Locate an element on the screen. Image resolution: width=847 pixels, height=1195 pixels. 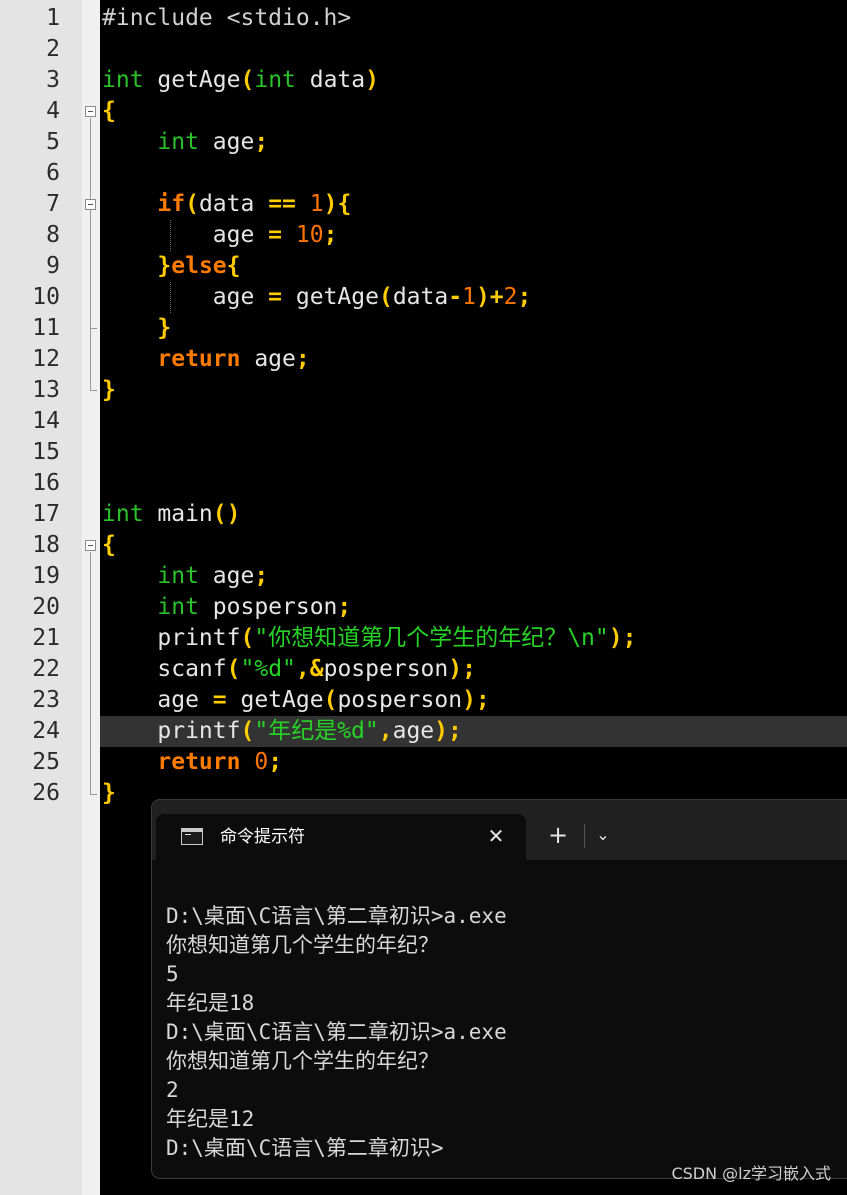
code-line-8: age = 10; is located at coordinates (220, 235).